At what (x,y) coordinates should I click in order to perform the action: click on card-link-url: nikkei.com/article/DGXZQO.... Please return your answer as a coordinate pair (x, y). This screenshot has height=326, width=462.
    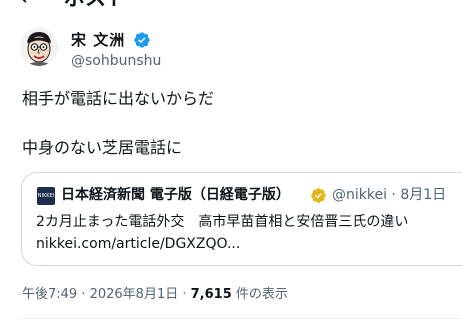
    Looking at the image, I should click on (138, 244).